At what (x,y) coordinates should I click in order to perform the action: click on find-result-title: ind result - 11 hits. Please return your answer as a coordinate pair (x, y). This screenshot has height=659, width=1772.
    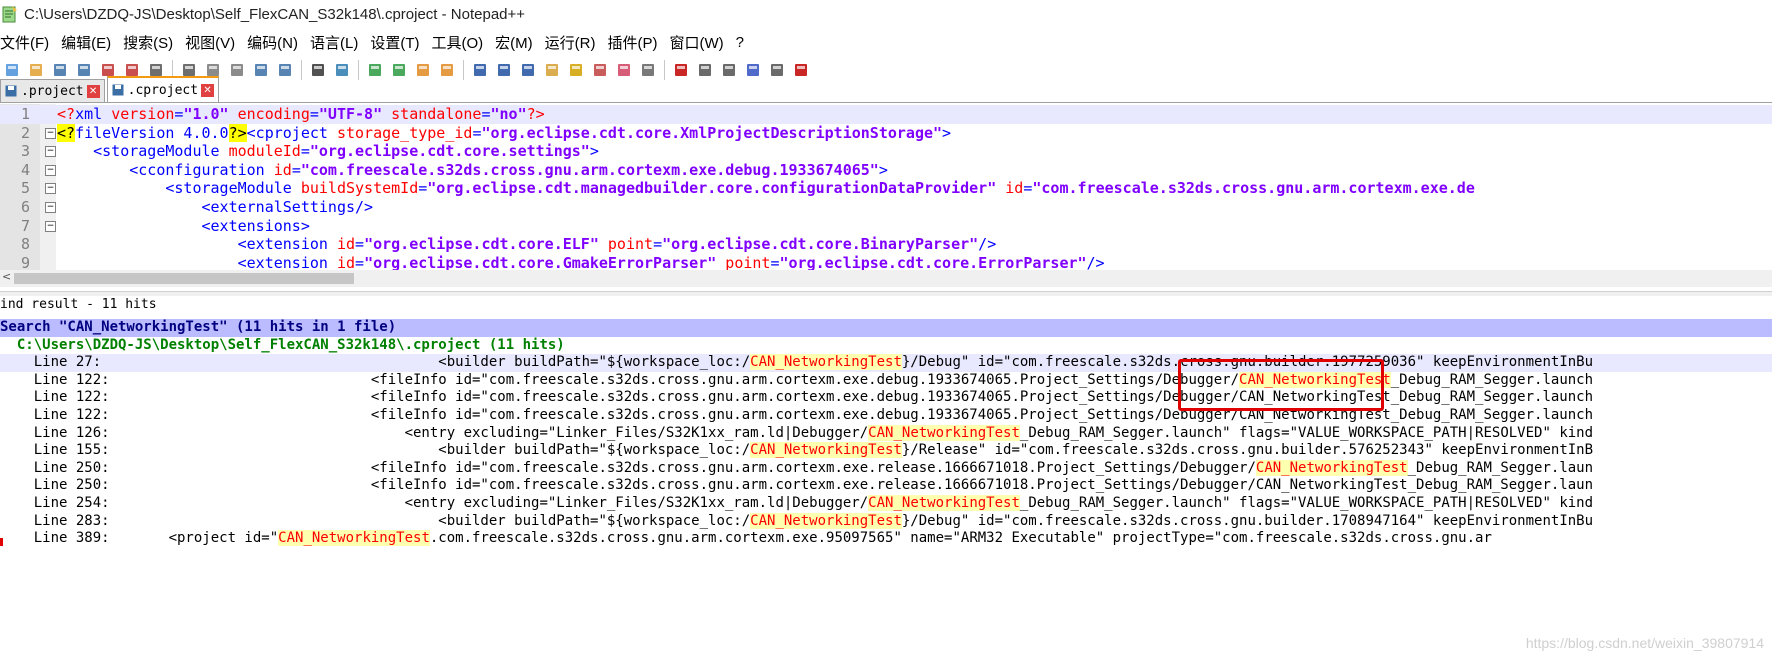
    Looking at the image, I should click on (78, 304).